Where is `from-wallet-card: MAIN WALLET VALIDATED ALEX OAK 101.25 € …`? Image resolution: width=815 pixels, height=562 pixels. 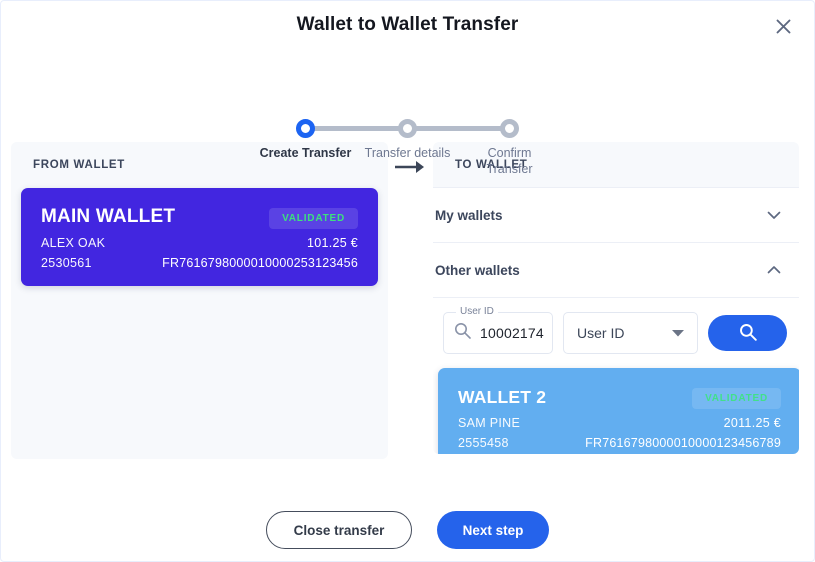
from-wallet-card: MAIN WALLET VALIDATED ALEX OAK 101.25 € … is located at coordinates (199, 237).